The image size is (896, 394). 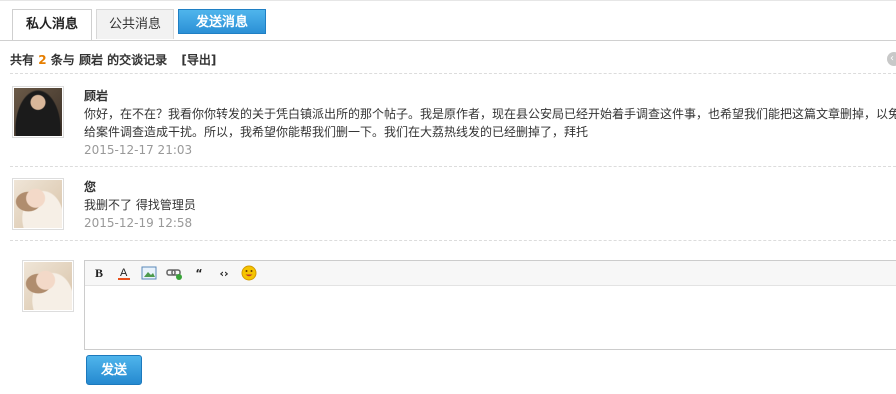 What do you see at coordinates (224, 273) in the screenshot?
I see `code-icon: ‹›` at bounding box center [224, 273].